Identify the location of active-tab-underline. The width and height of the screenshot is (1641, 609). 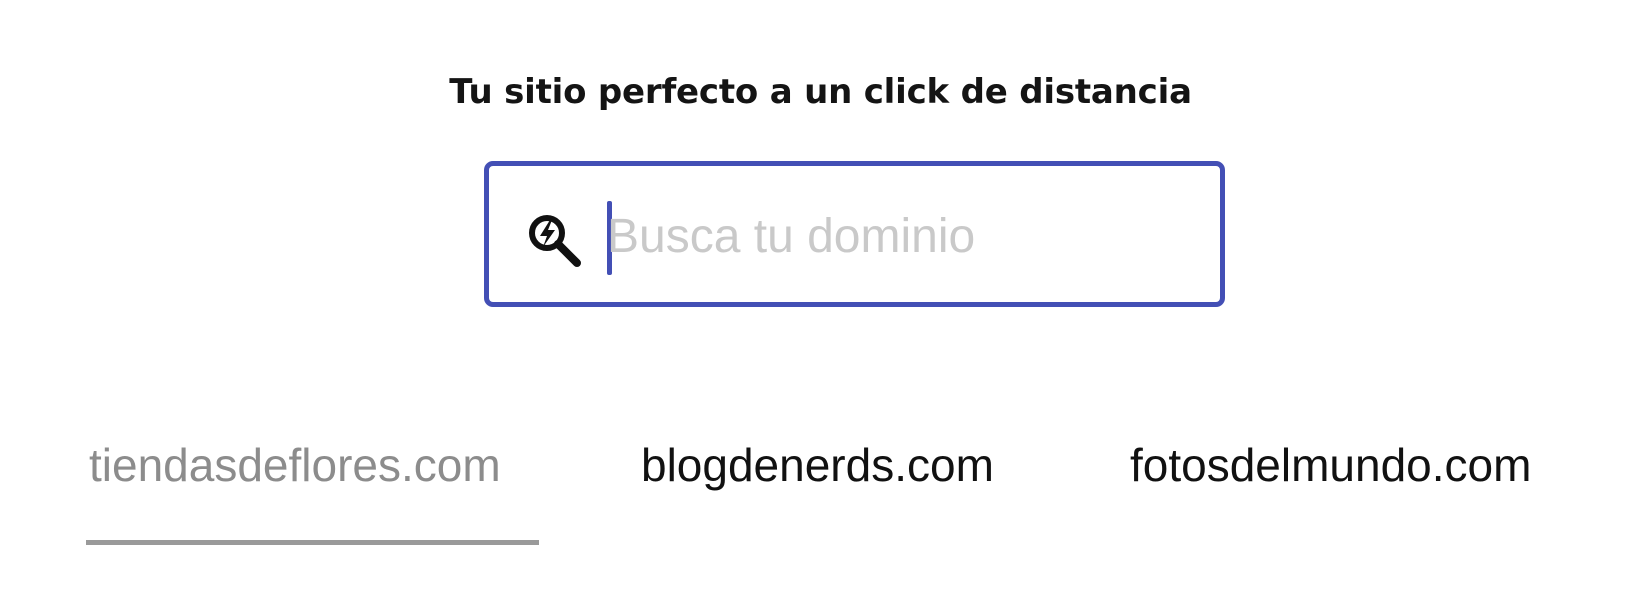
(312, 542).